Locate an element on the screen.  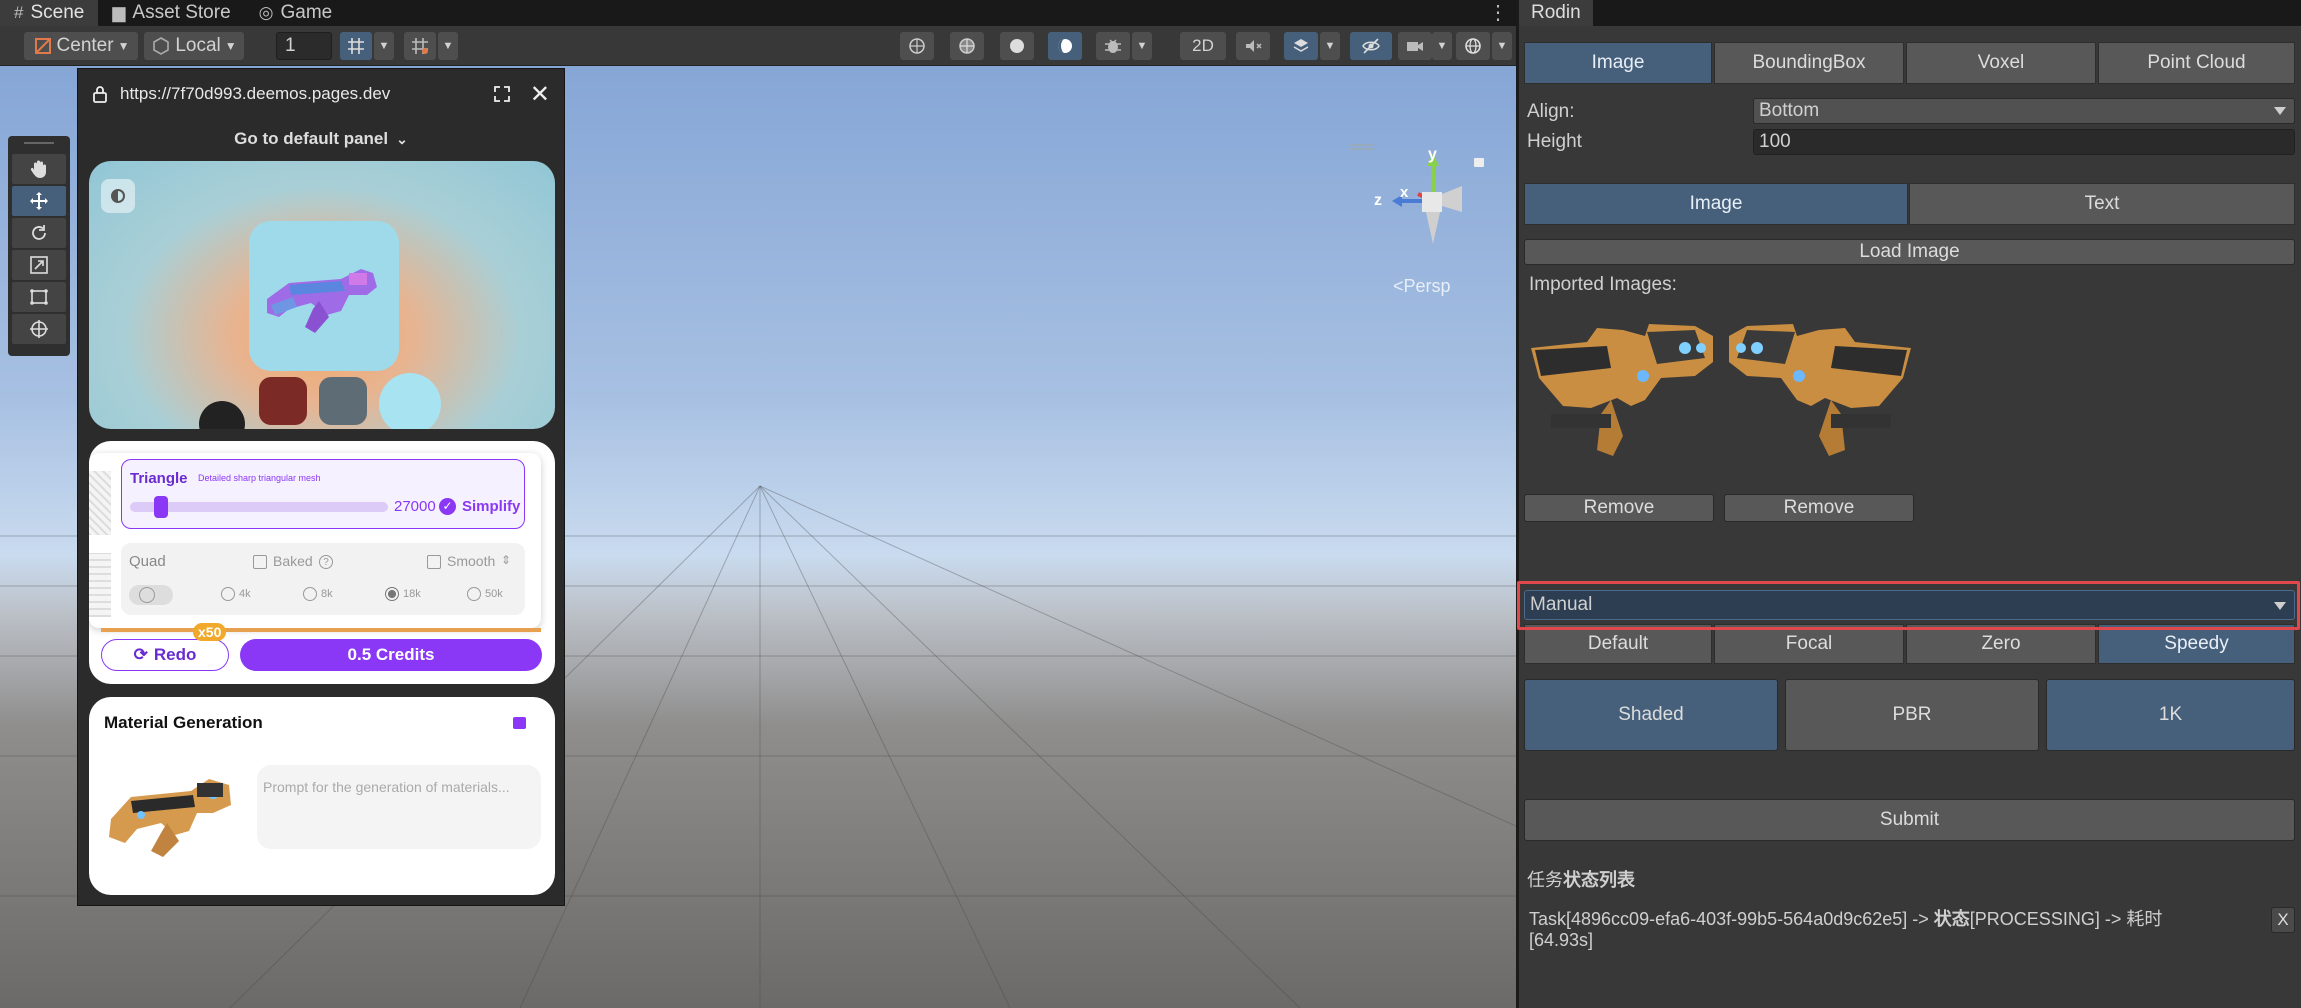
input-tab-text: Text is located at coordinates (2102, 204).